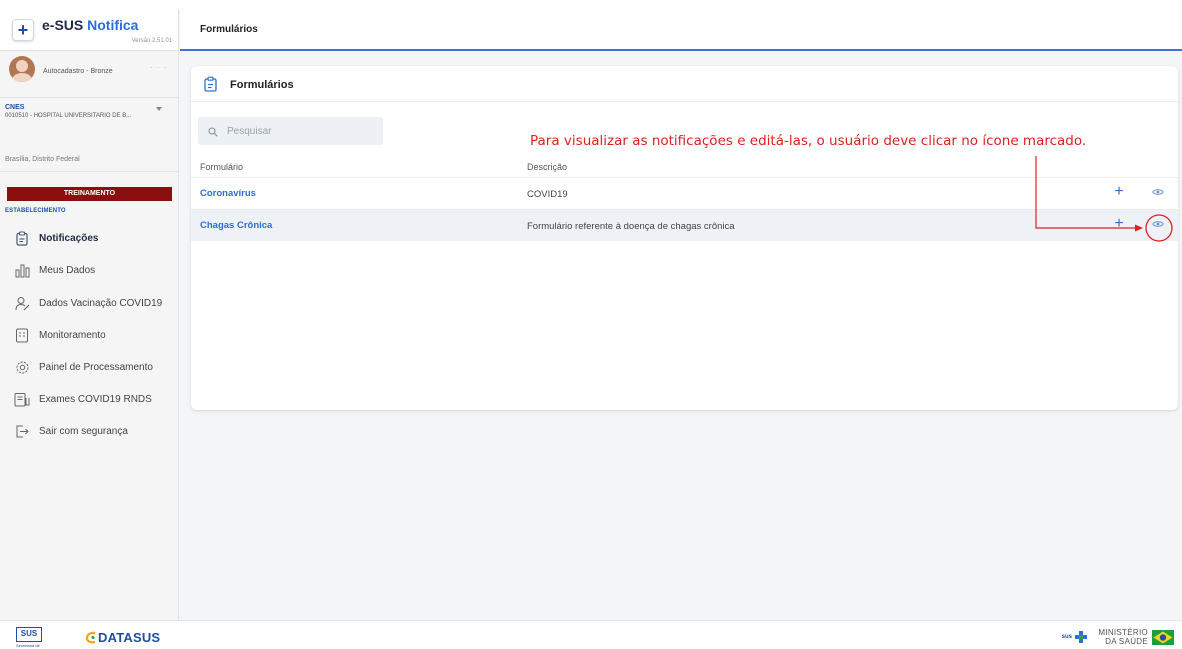 The image size is (1182, 649). Describe the element at coordinates (222, 167) in the screenshot. I see `column-header-formulario: Formulário` at that location.